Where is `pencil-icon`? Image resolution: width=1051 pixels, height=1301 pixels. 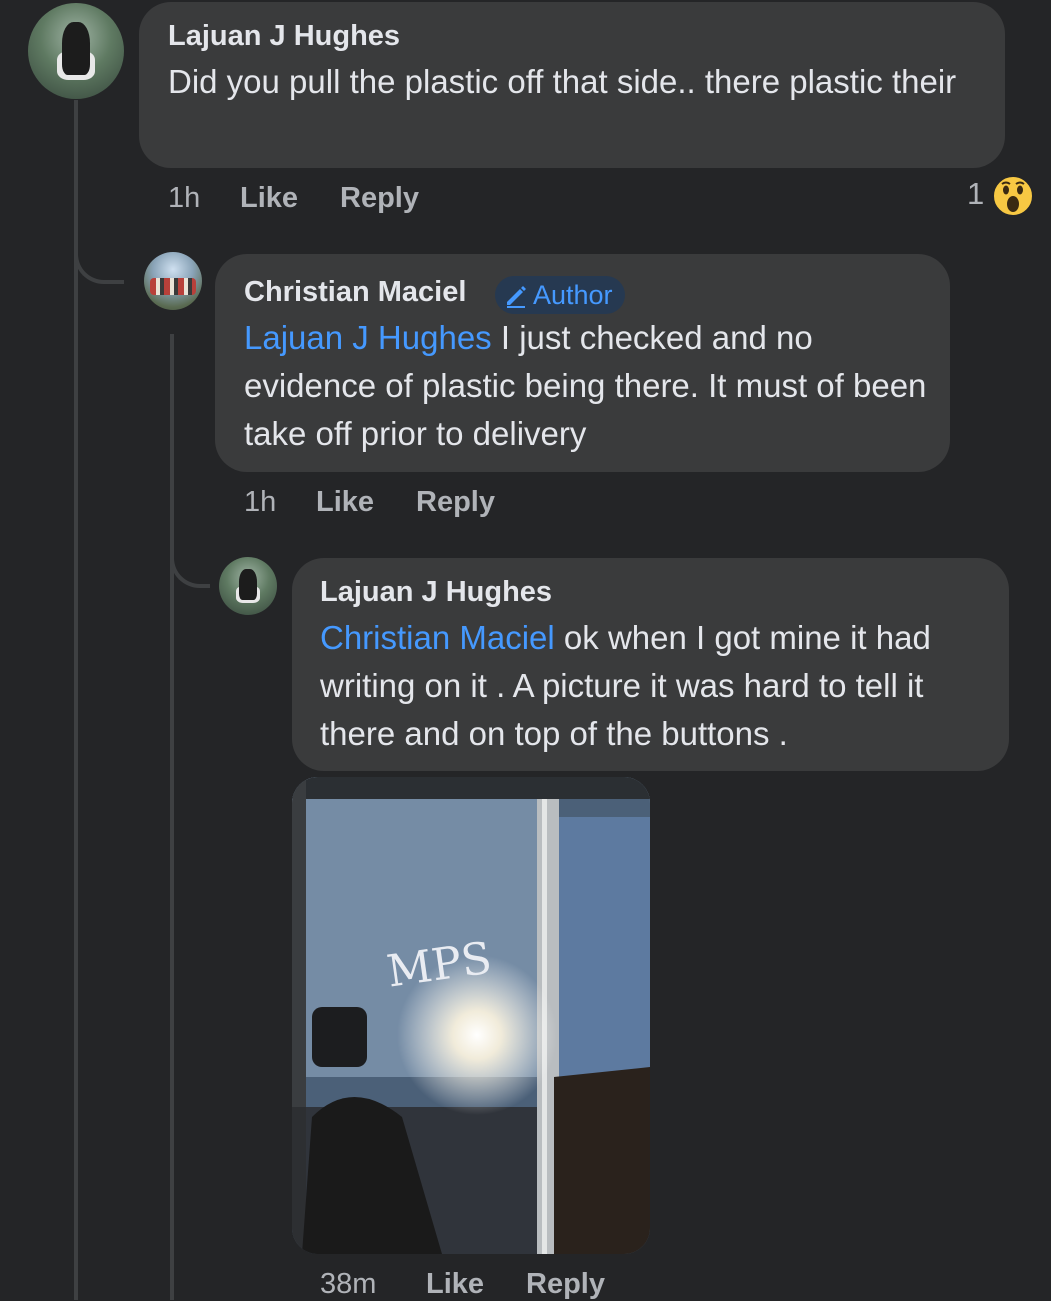
pencil-icon is located at coordinates (516, 297).